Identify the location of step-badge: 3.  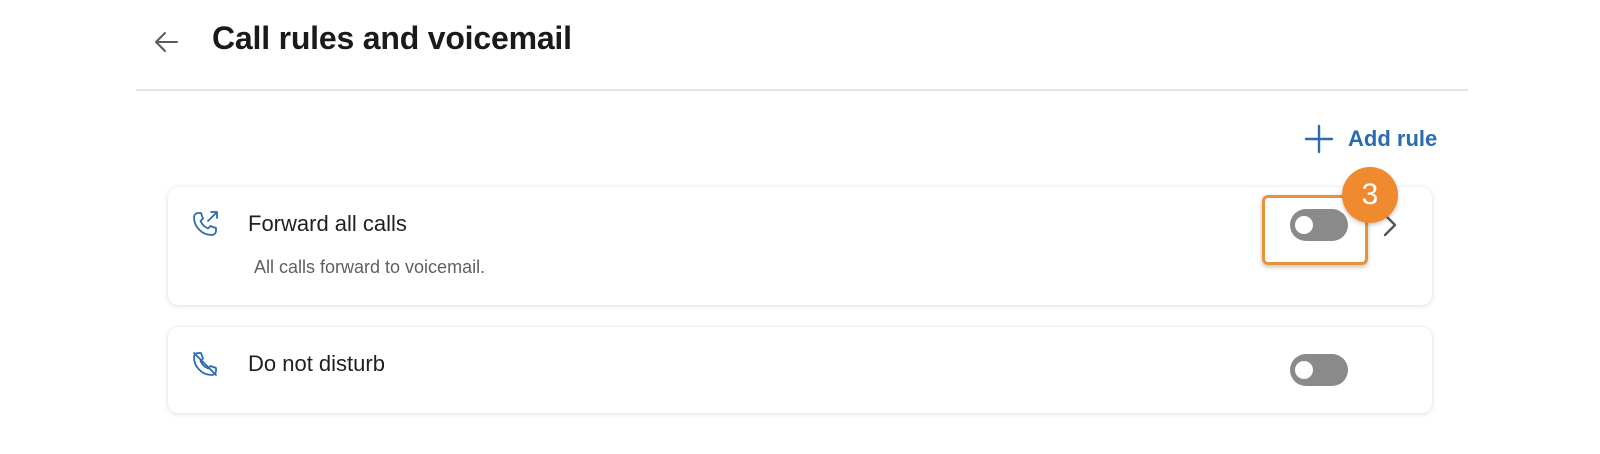
(1370, 195).